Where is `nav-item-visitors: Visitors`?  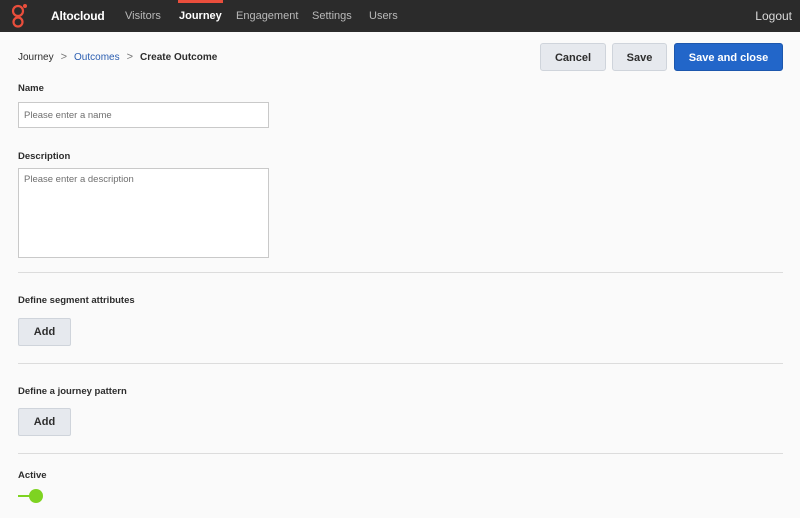 nav-item-visitors: Visitors is located at coordinates (143, 16).